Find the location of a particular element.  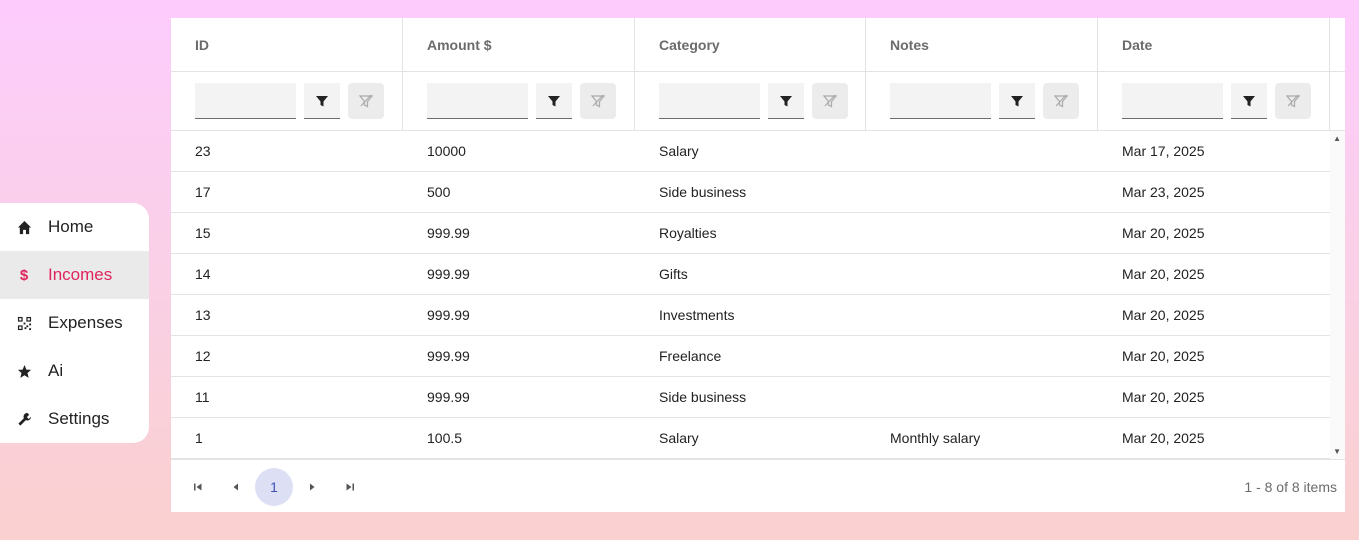

category-filter-input is located at coordinates (709, 101).